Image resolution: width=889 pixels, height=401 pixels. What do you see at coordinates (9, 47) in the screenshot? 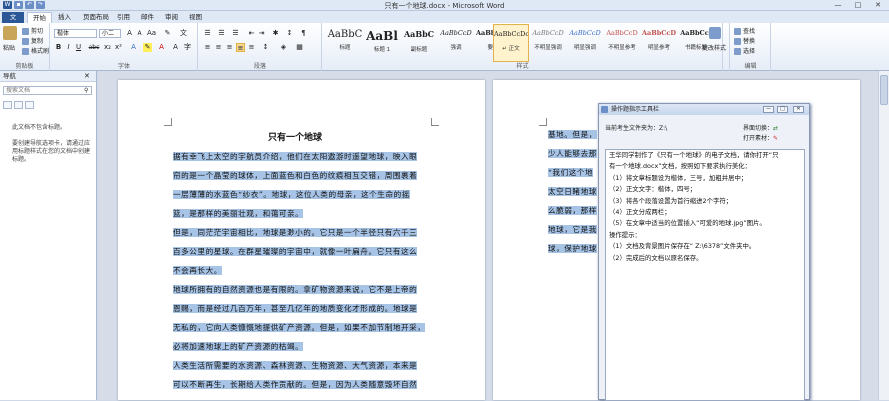
I see `paste-button: 粘贴` at bounding box center [9, 47].